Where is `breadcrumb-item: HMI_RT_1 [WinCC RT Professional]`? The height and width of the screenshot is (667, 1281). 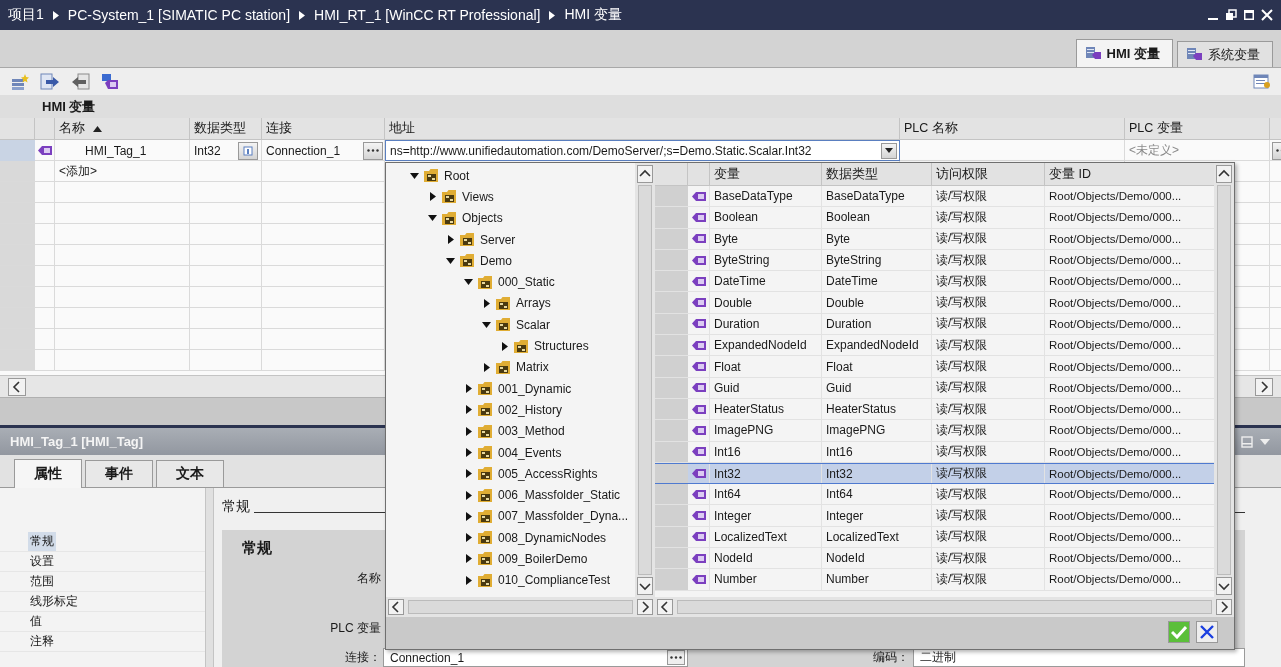
breadcrumb-item: HMI_RT_1 [WinCC RT Professional] is located at coordinates (427, 15).